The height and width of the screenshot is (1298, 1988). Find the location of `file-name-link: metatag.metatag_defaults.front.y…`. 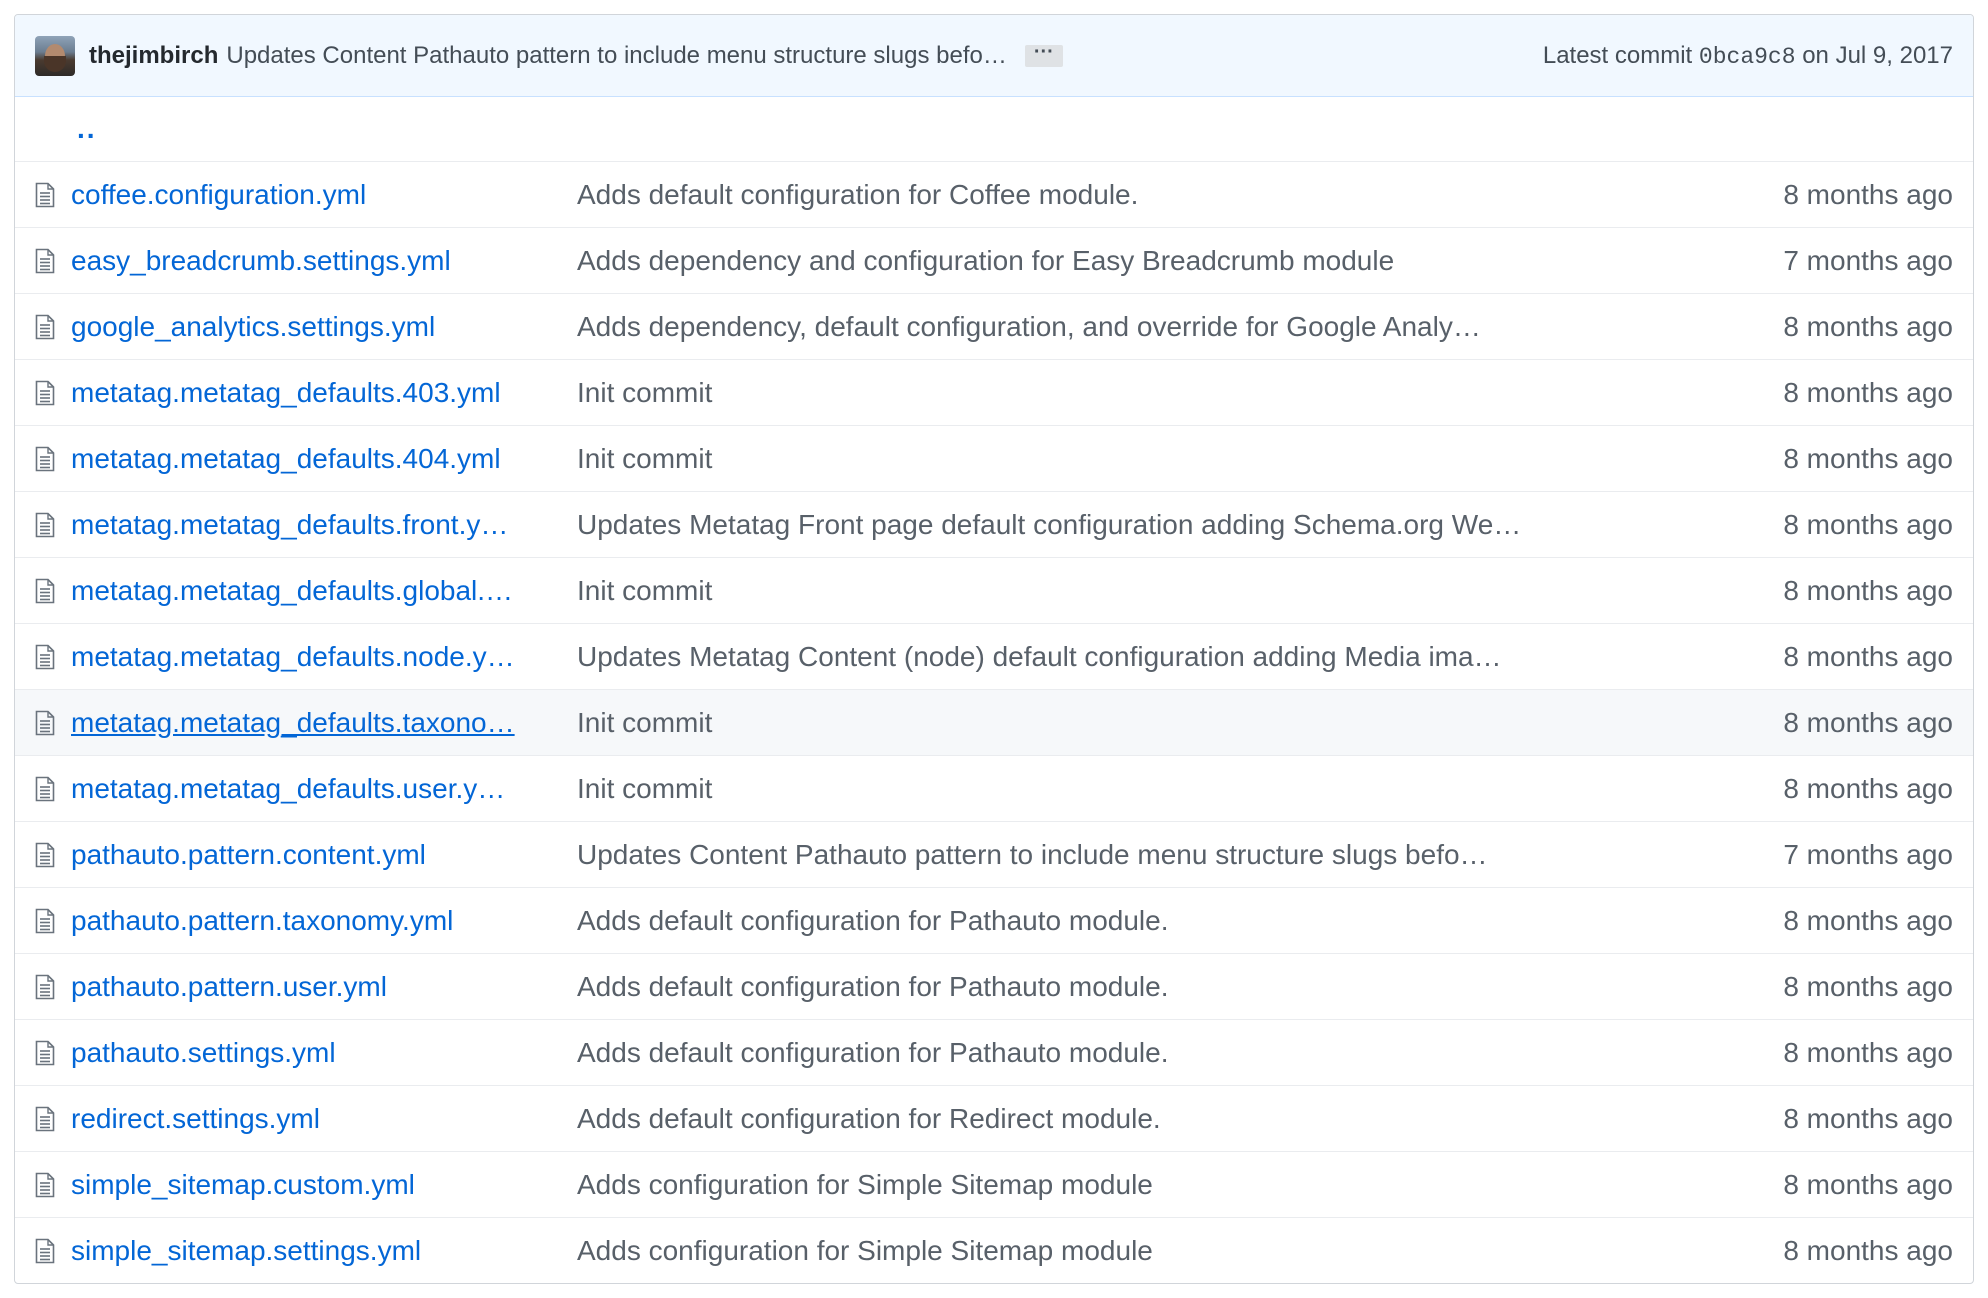

file-name-link: metatag.metatag_defaults.front.y… is located at coordinates (311, 525).